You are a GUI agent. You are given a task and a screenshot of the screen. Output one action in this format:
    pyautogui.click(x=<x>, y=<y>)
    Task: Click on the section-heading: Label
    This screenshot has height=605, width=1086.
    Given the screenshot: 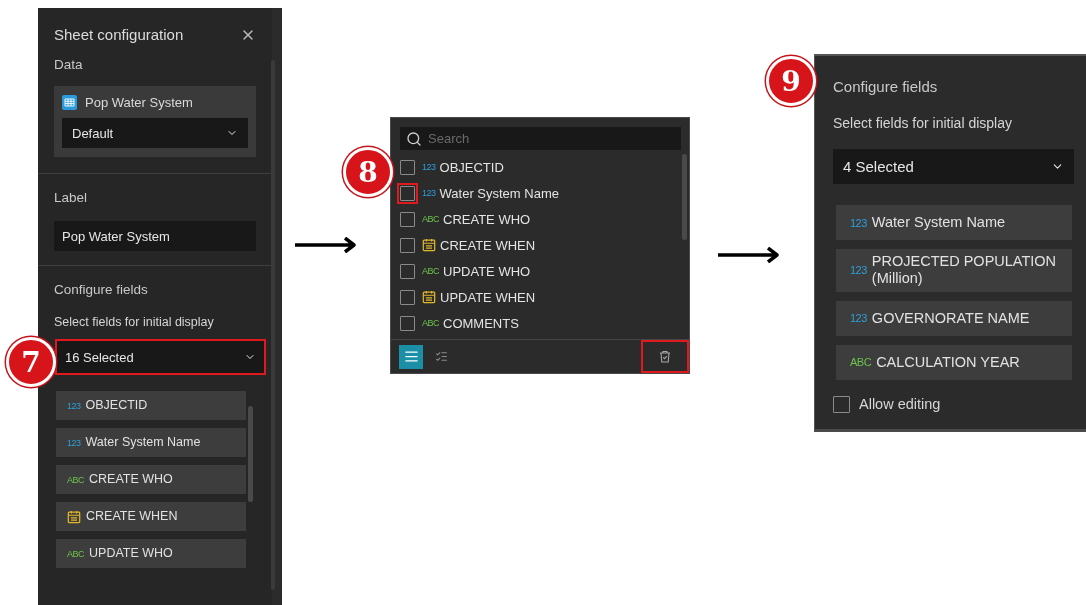 What is the action you would take?
    pyautogui.click(x=71, y=197)
    